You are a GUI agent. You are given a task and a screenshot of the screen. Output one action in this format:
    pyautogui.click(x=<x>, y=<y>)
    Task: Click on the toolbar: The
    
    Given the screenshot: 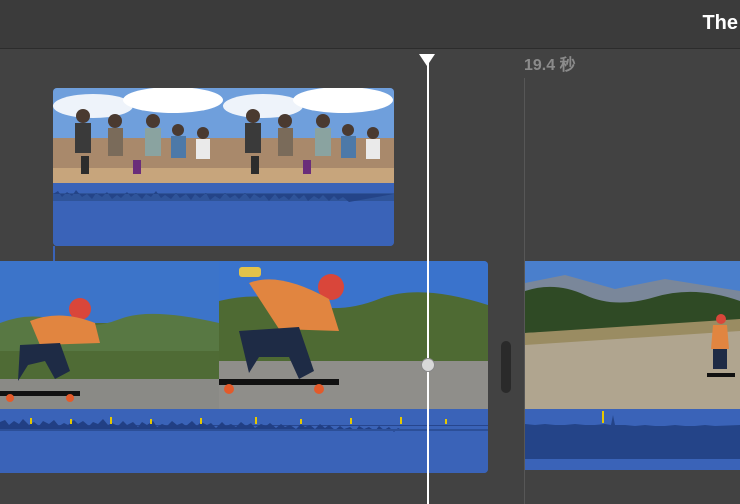 What is the action you would take?
    pyautogui.click(x=370, y=24)
    